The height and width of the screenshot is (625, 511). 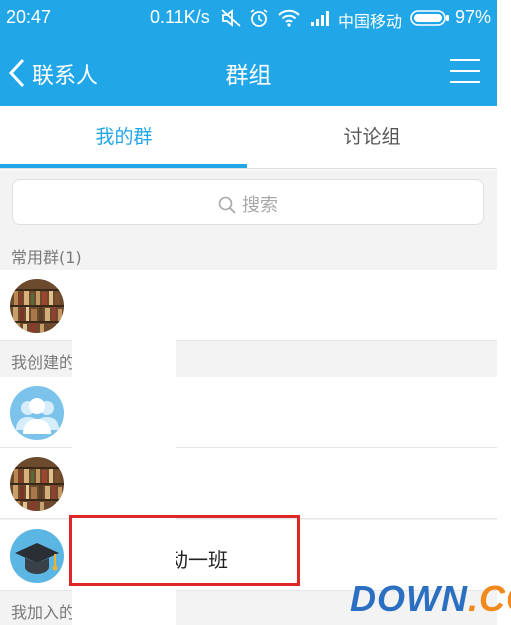 What do you see at coordinates (124, 138) in the screenshot?
I see `tab-my-groups: 我的群` at bounding box center [124, 138].